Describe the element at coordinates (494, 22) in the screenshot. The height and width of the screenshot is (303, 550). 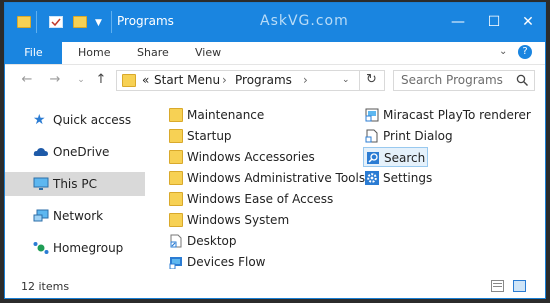
I see `maximize-button: ☐` at that location.